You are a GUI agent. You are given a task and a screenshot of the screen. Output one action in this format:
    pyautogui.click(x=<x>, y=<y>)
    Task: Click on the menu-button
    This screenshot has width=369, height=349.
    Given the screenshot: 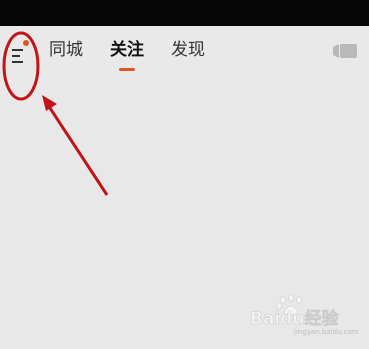 What is the action you would take?
    pyautogui.click(x=21, y=53)
    